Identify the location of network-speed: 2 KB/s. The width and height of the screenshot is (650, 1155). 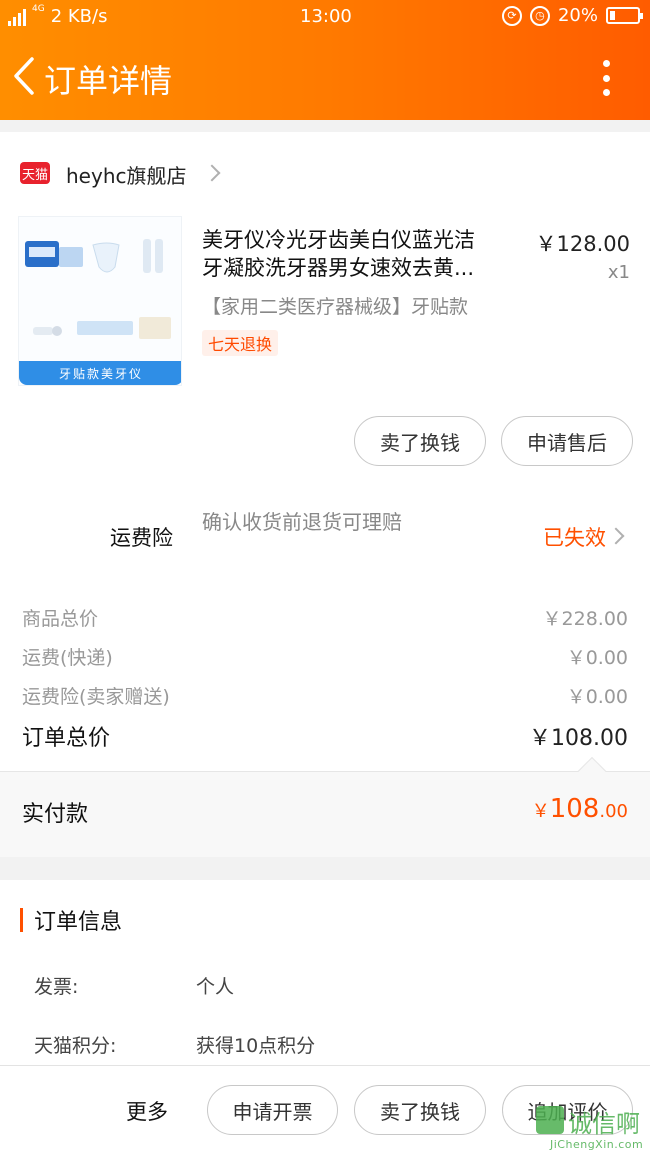
(79, 16).